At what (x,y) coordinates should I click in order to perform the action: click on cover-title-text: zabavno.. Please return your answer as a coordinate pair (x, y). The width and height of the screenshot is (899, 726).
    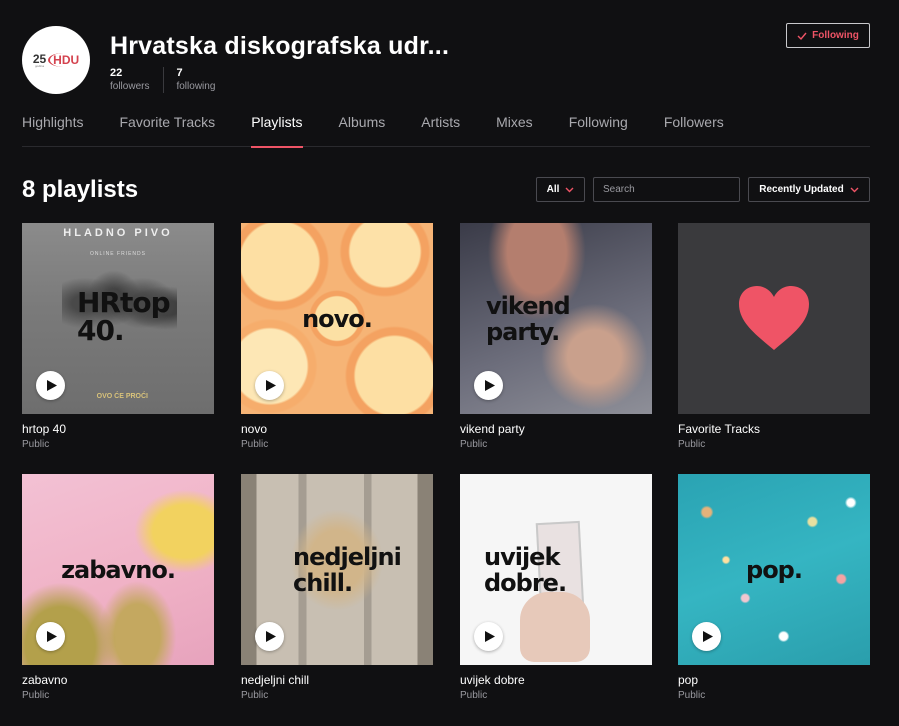
    Looking at the image, I should click on (118, 570).